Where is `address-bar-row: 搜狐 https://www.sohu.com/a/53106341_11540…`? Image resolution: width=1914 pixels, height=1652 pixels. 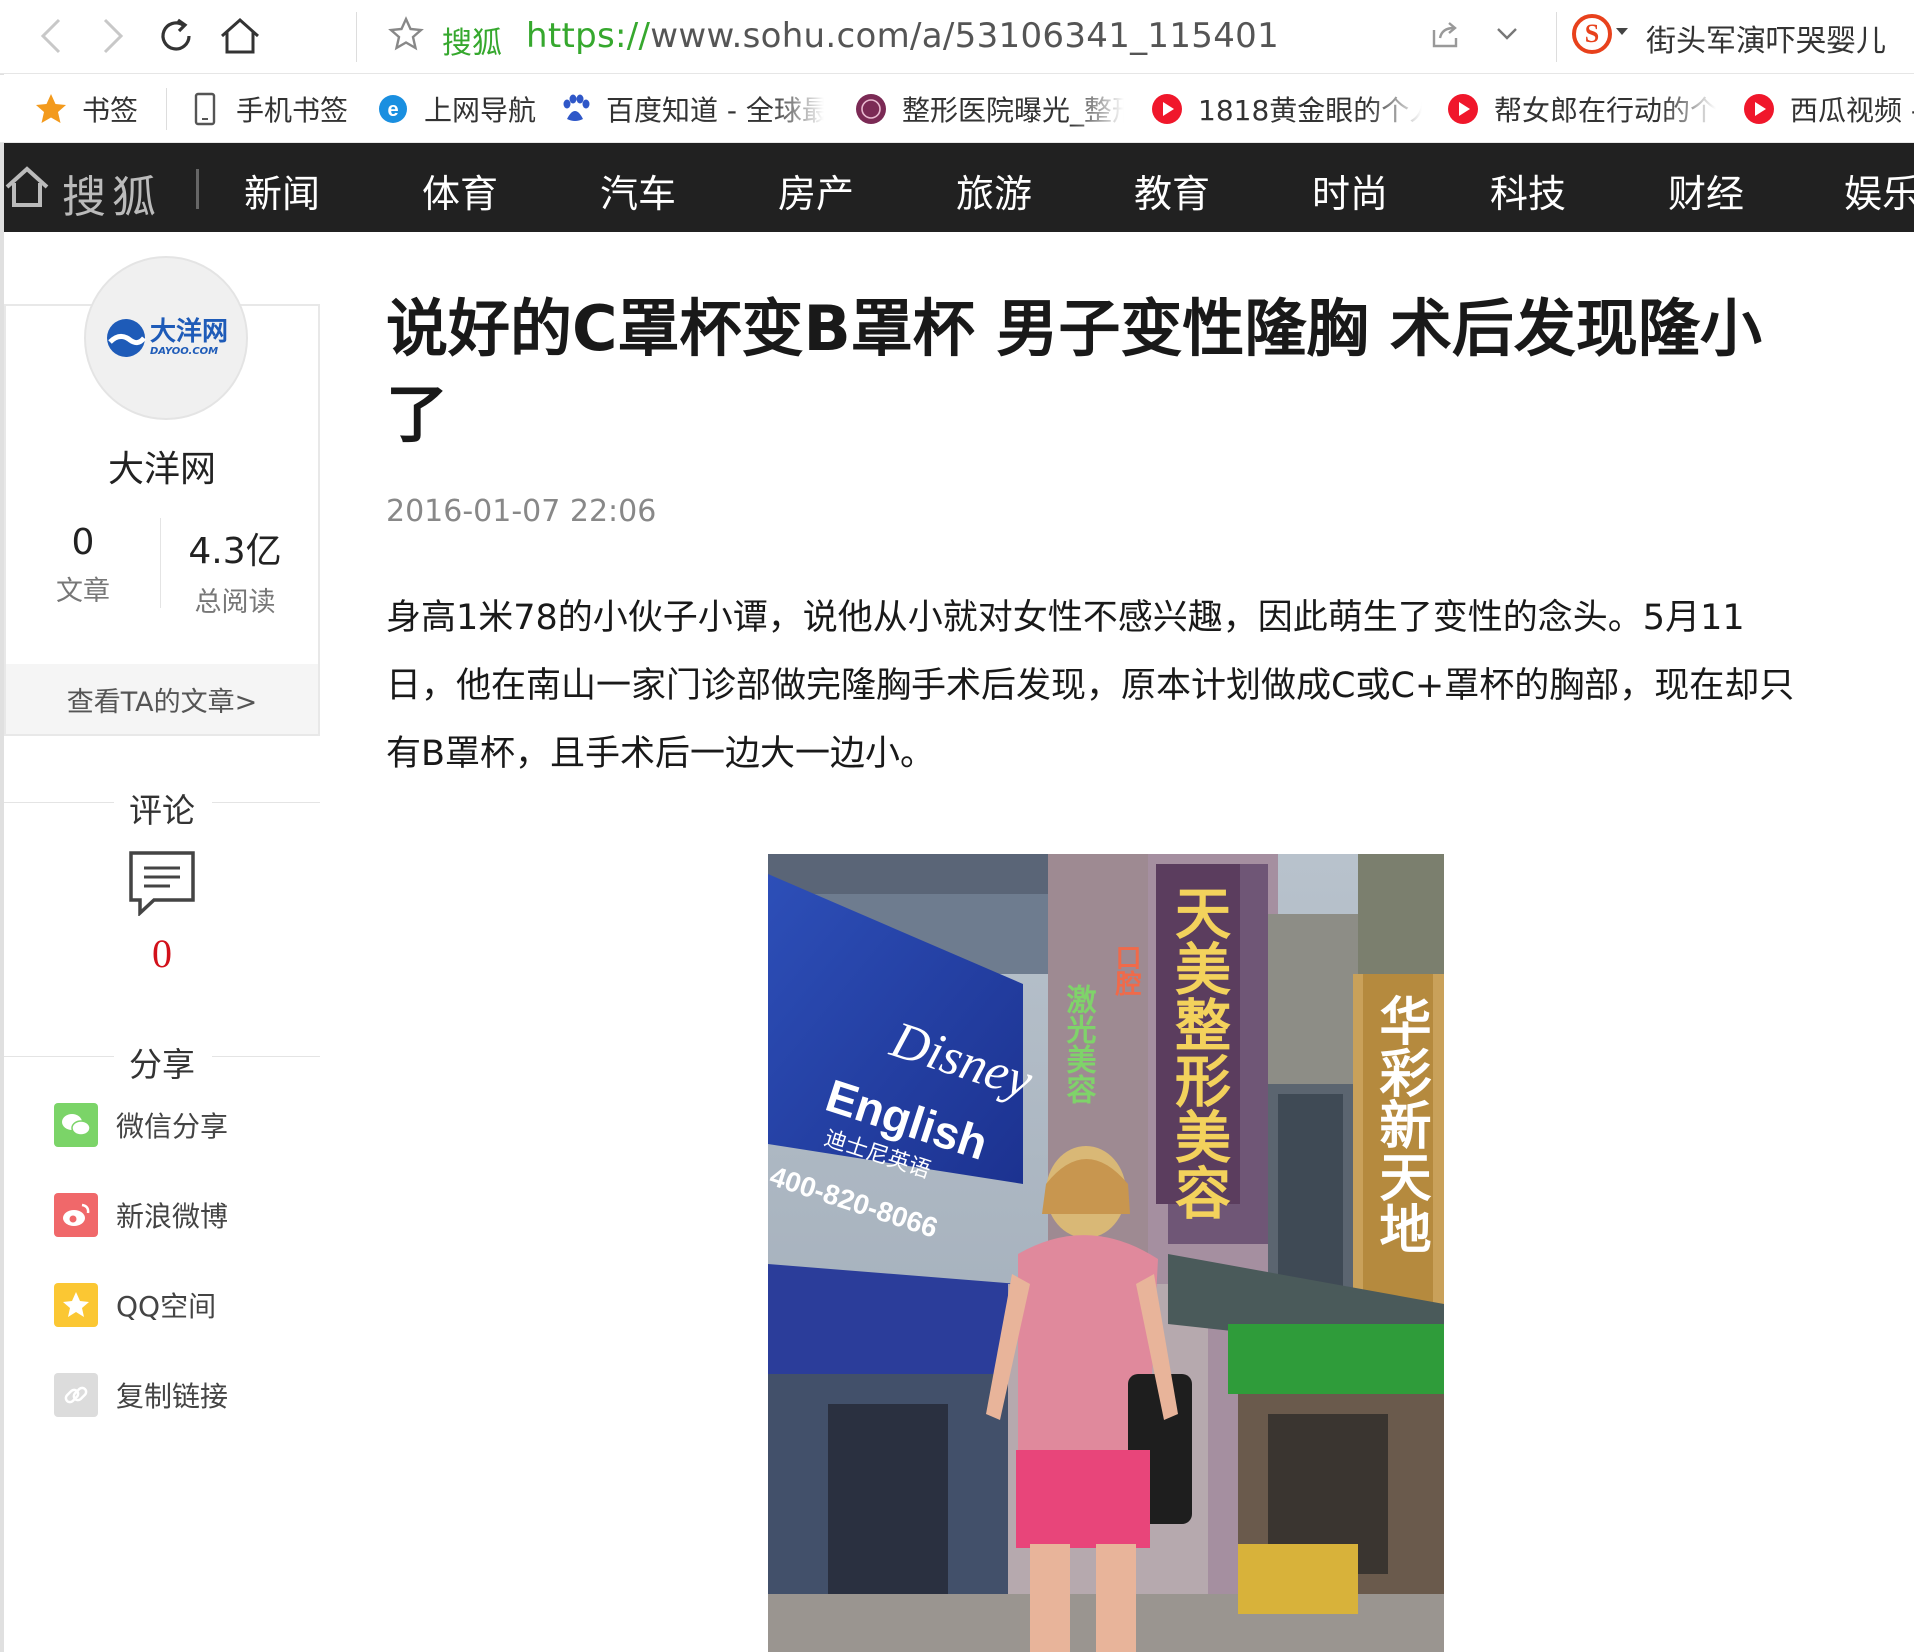 address-bar-row: 搜狐 https://www.sohu.com/a/53106341_11540… is located at coordinates (957, 37).